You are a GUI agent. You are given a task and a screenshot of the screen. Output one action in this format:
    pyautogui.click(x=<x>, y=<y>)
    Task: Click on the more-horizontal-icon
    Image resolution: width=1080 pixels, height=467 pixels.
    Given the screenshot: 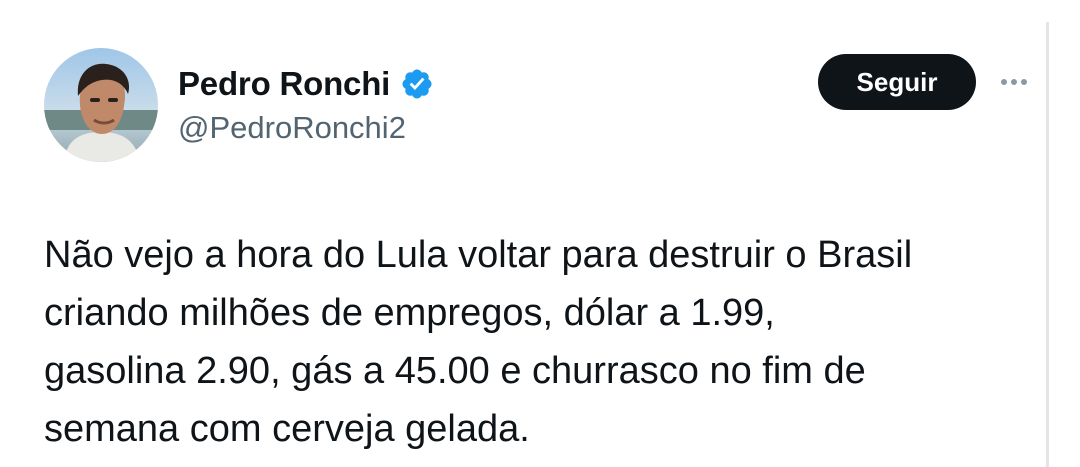 What is the action you would take?
    pyautogui.click(x=1014, y=82)
    